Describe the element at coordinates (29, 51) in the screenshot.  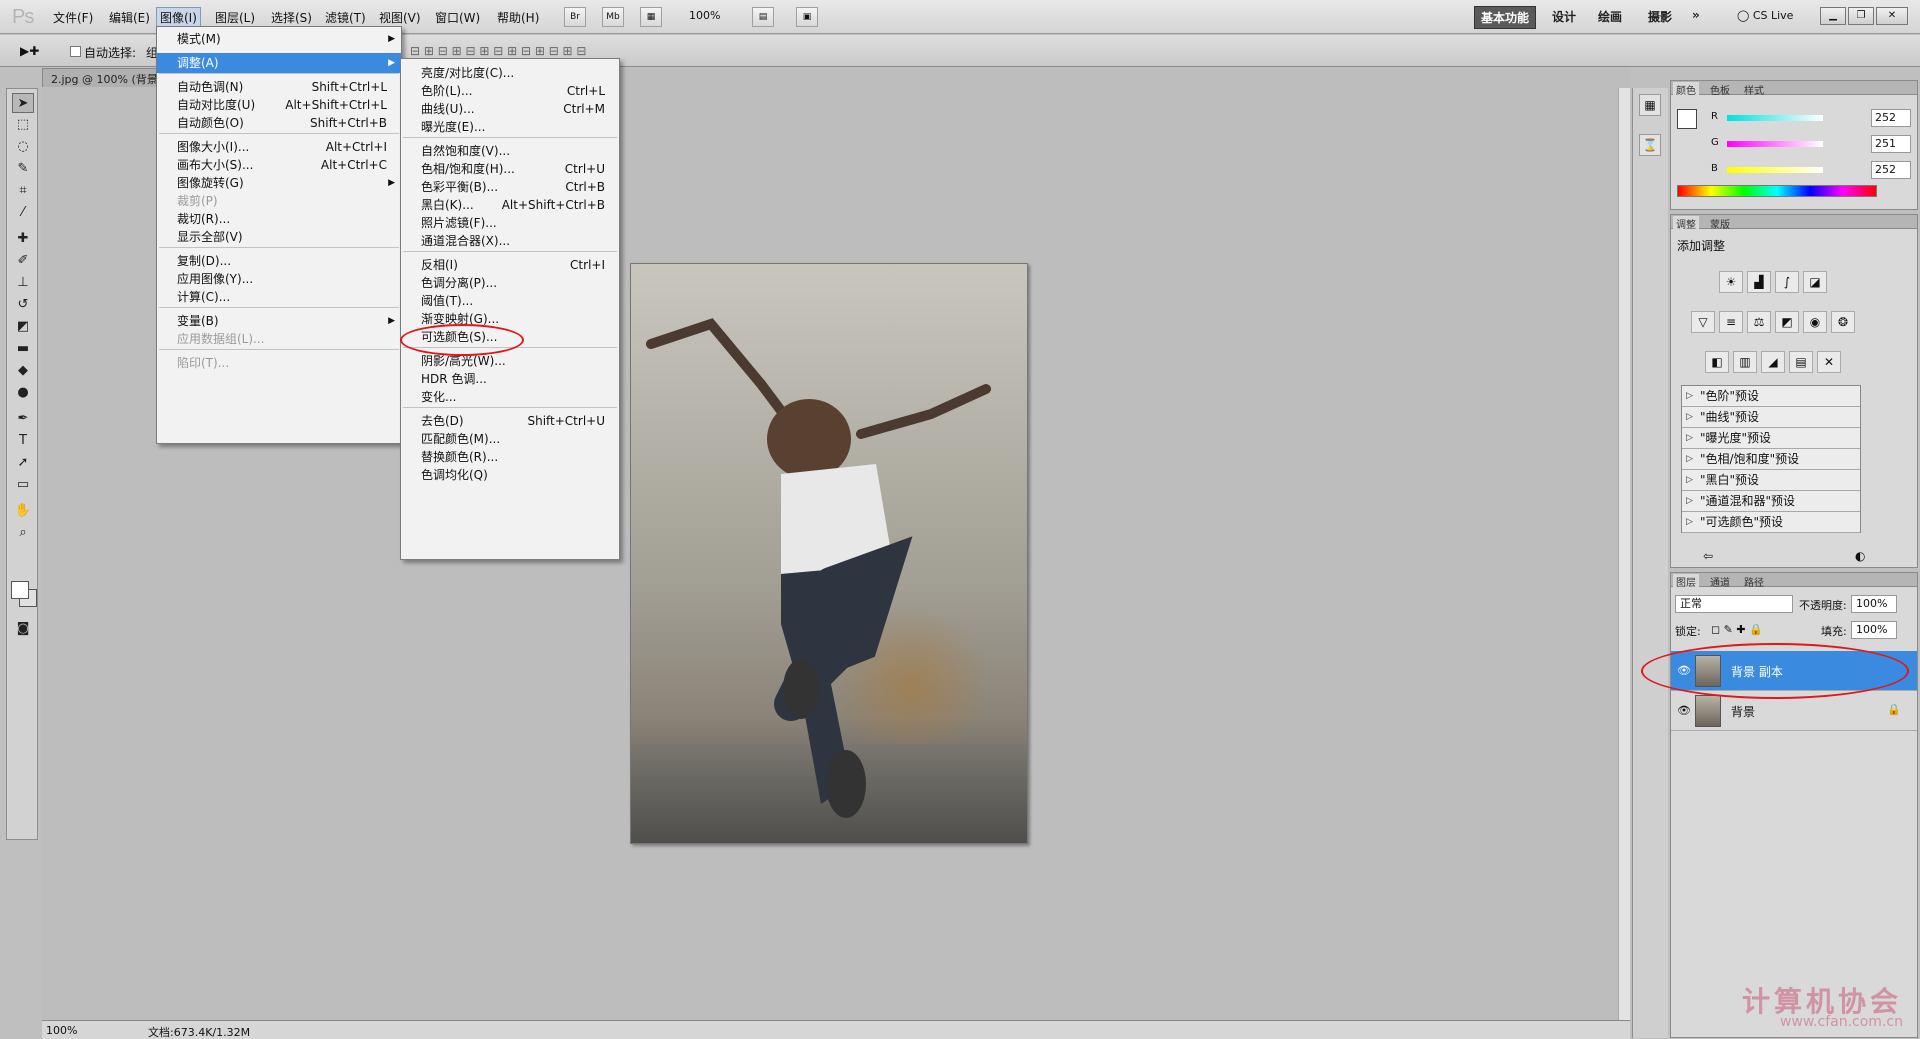
I see `move-tool-icon: ▶✚` at that location.